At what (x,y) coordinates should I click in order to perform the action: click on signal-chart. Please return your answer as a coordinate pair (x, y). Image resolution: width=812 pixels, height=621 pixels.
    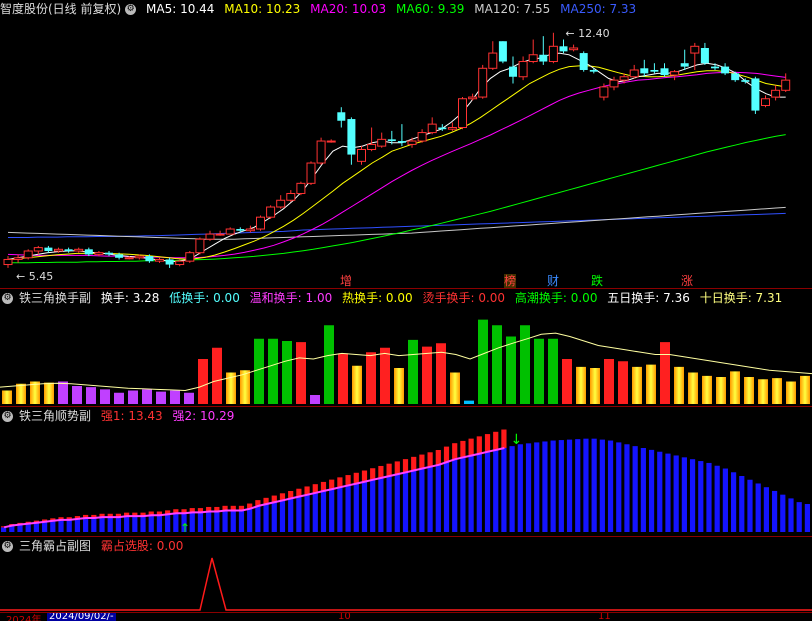
    Looking at the image, I should click on (406, 584).